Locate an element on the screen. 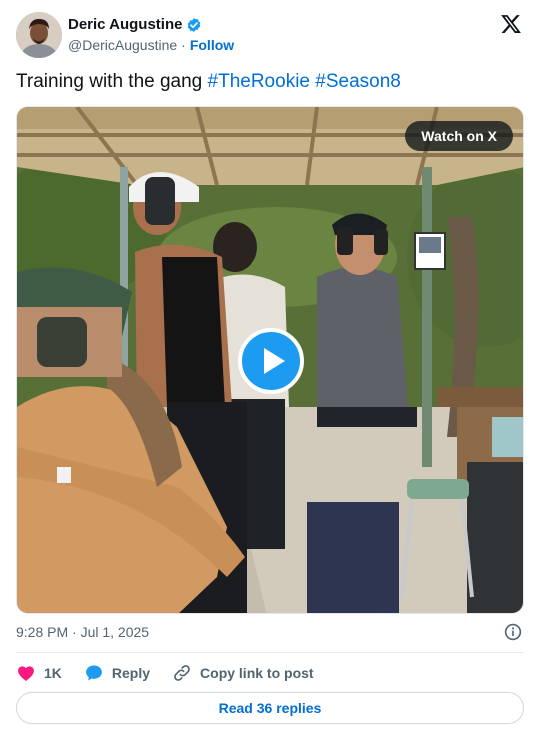  divider is located at coordinates (270, 652).